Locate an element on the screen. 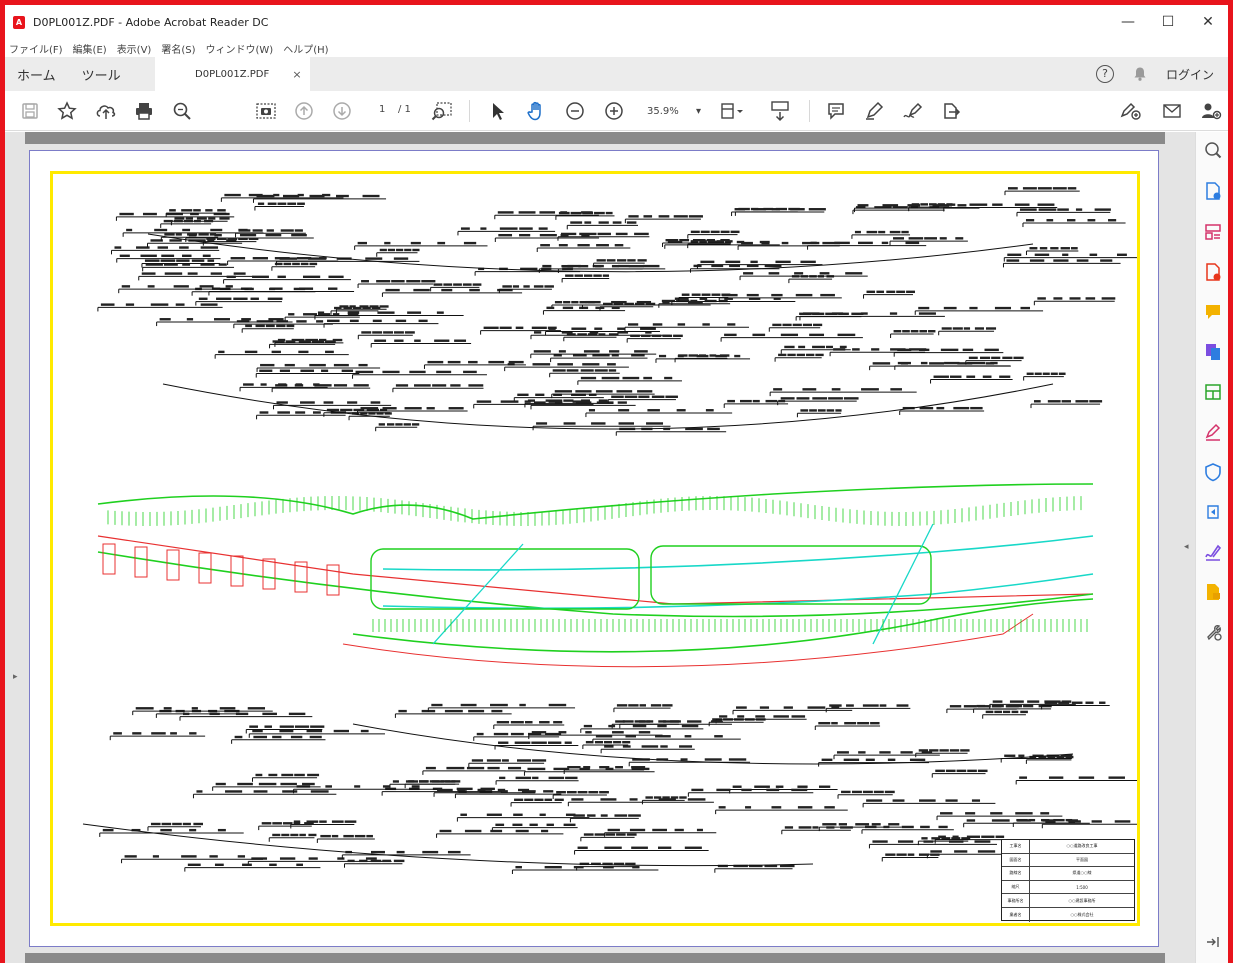  upload-icon is located at coordinates (106, 111).